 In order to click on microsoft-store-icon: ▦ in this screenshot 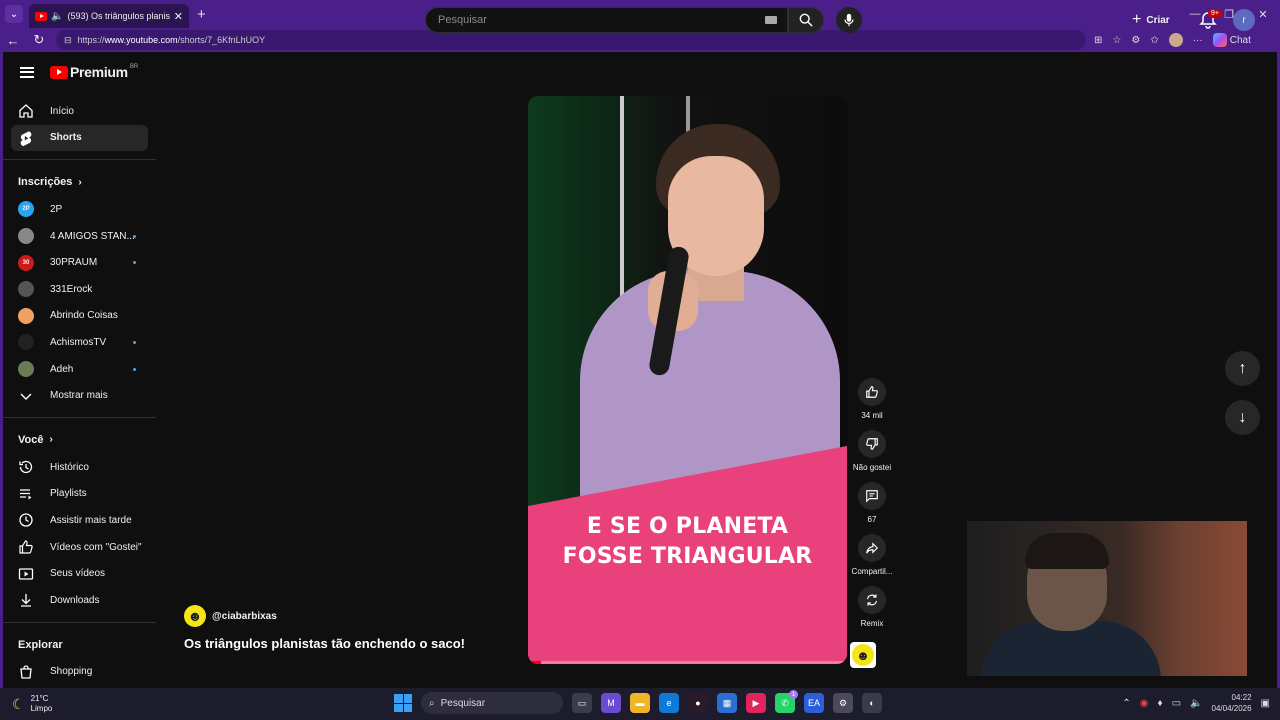, I will do `click(727, 703)`.